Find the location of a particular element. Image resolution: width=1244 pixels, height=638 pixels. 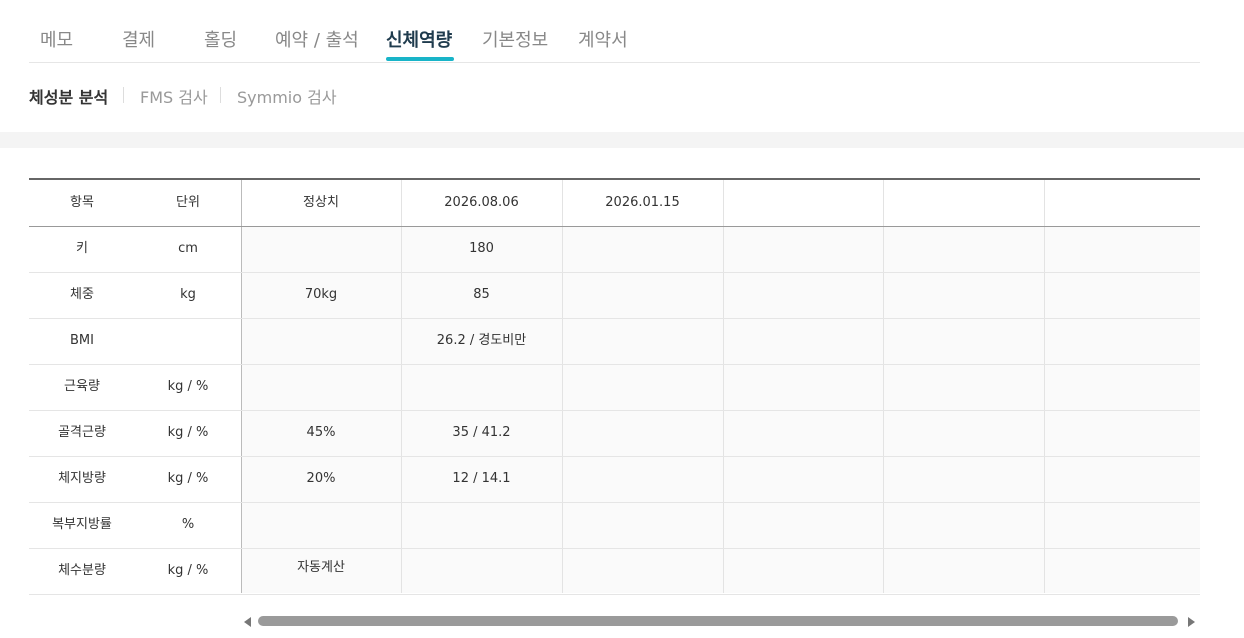

tab-holding: 홀딩 is located at coordinates (220, 39).